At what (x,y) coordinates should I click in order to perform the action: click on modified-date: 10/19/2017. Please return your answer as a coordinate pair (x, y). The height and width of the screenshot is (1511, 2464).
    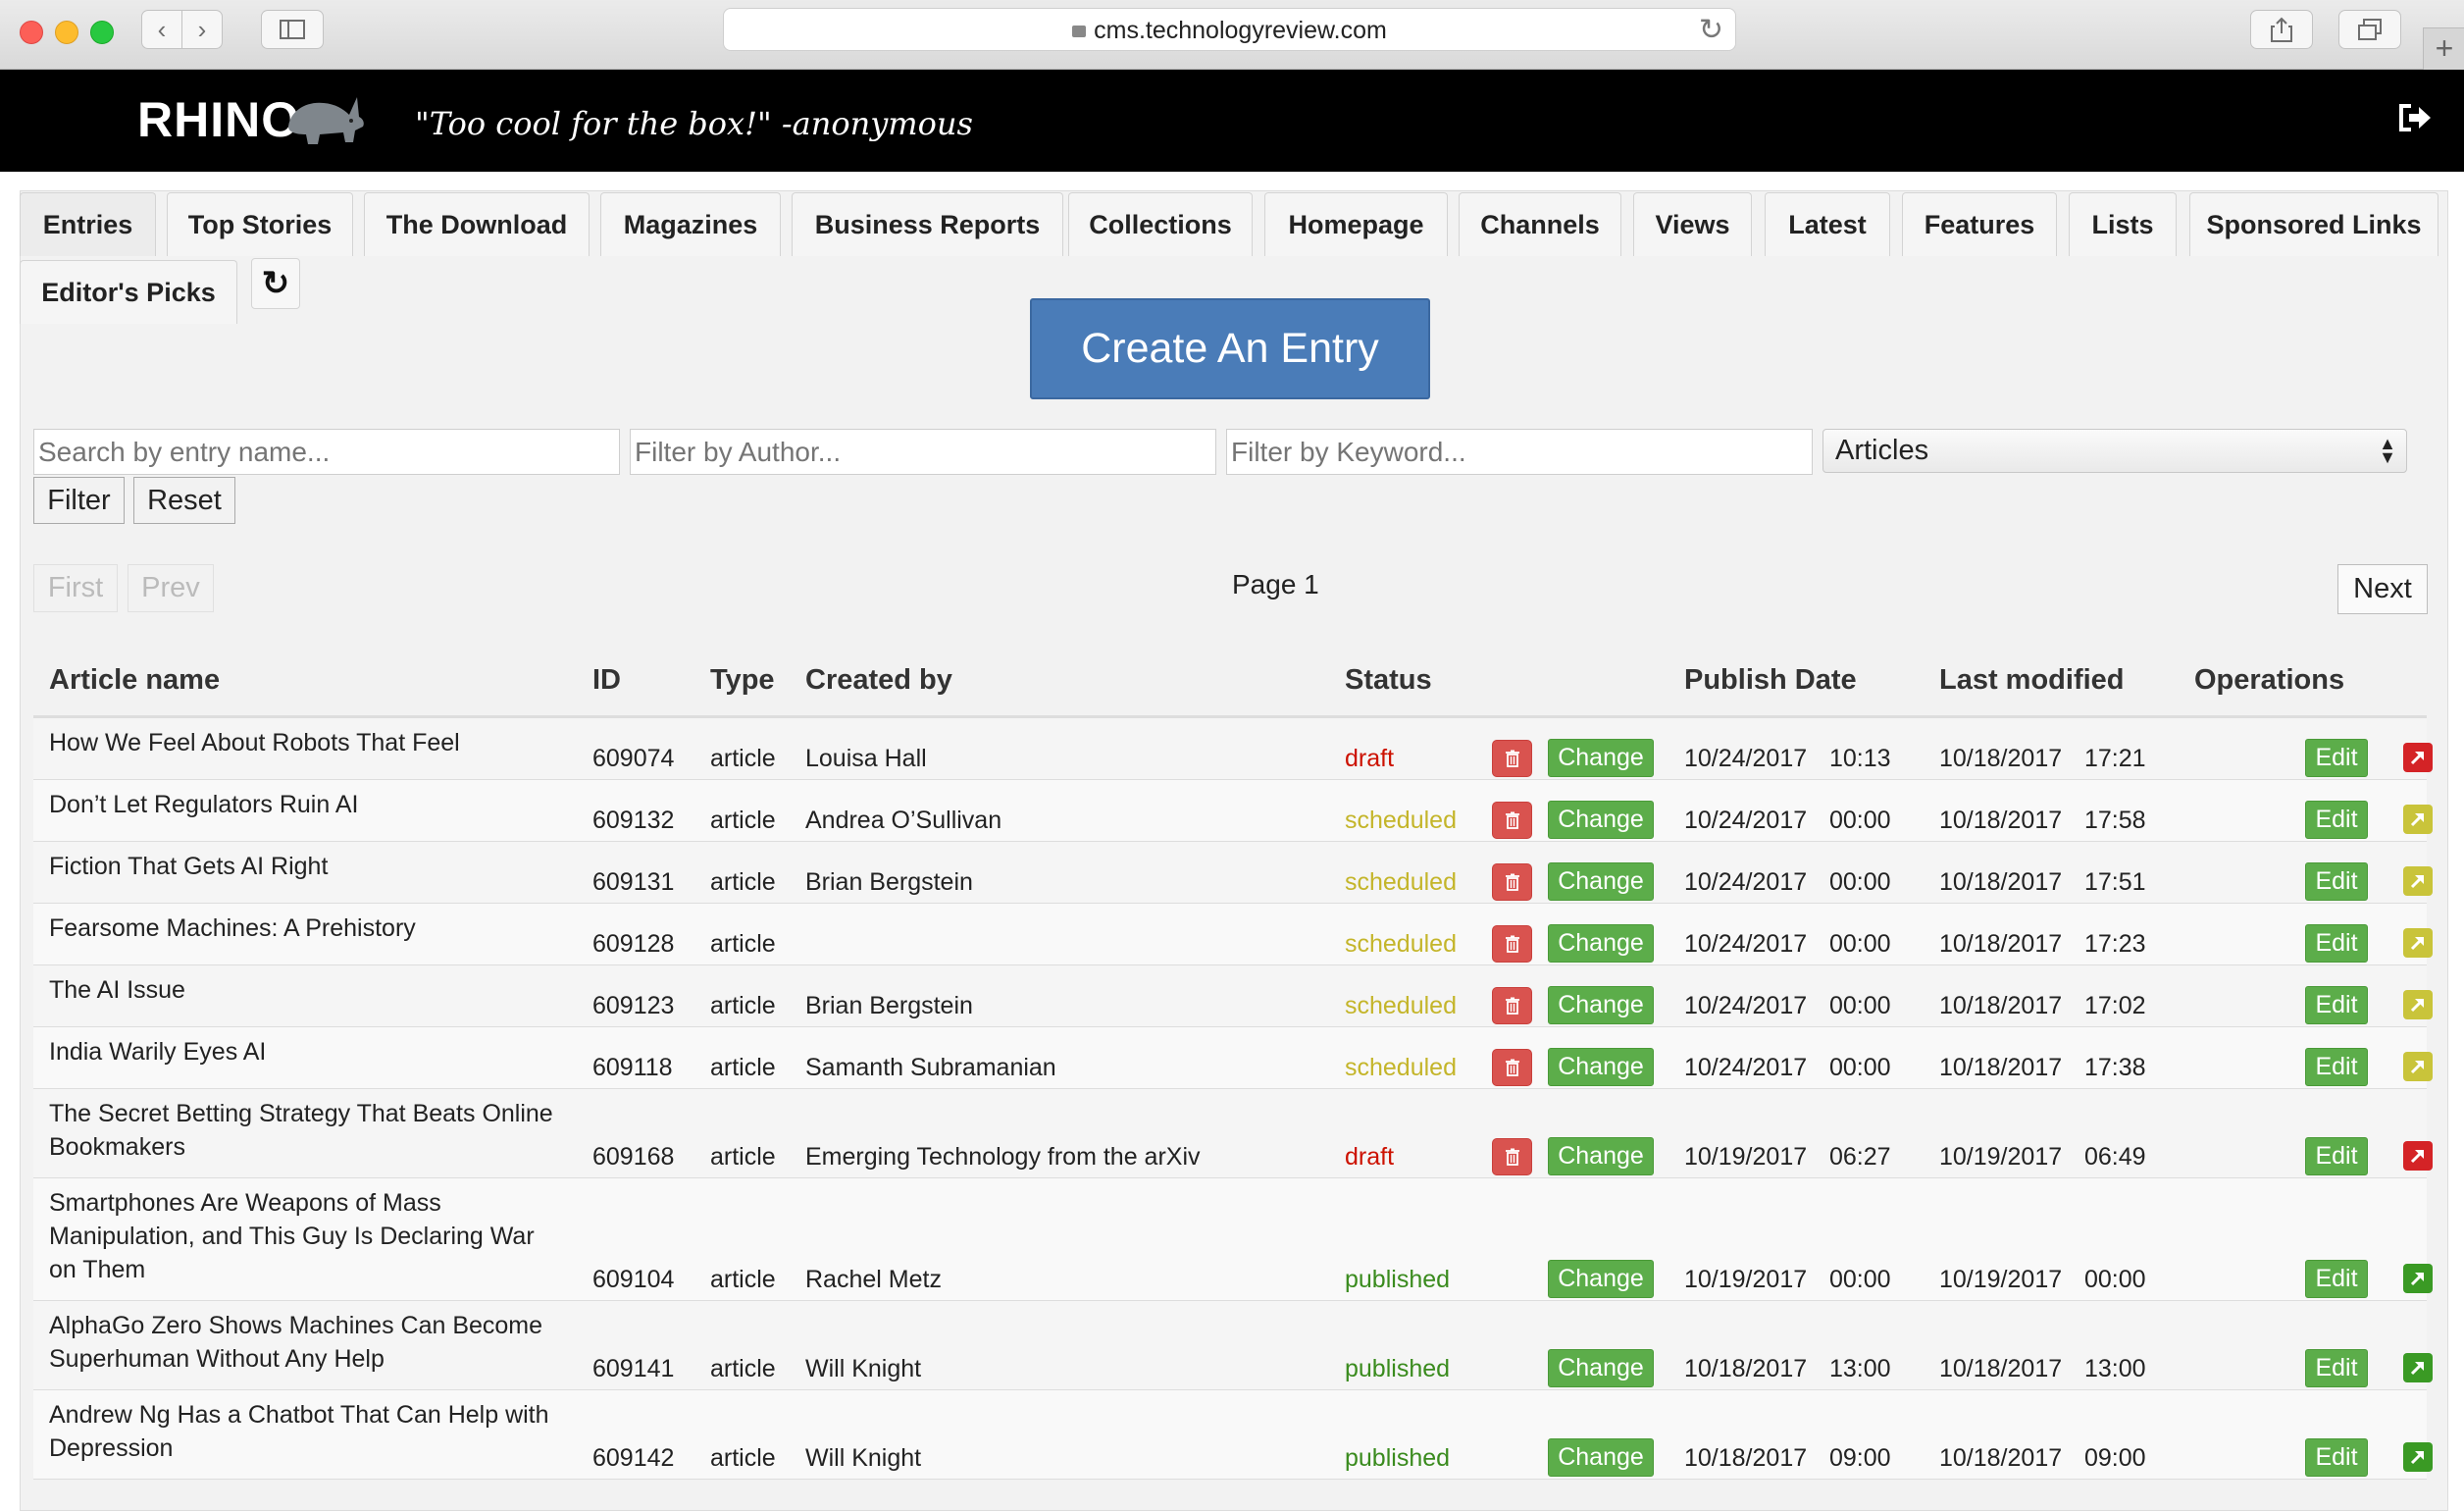
    Looking at the image, I should click on (2001, 1157).